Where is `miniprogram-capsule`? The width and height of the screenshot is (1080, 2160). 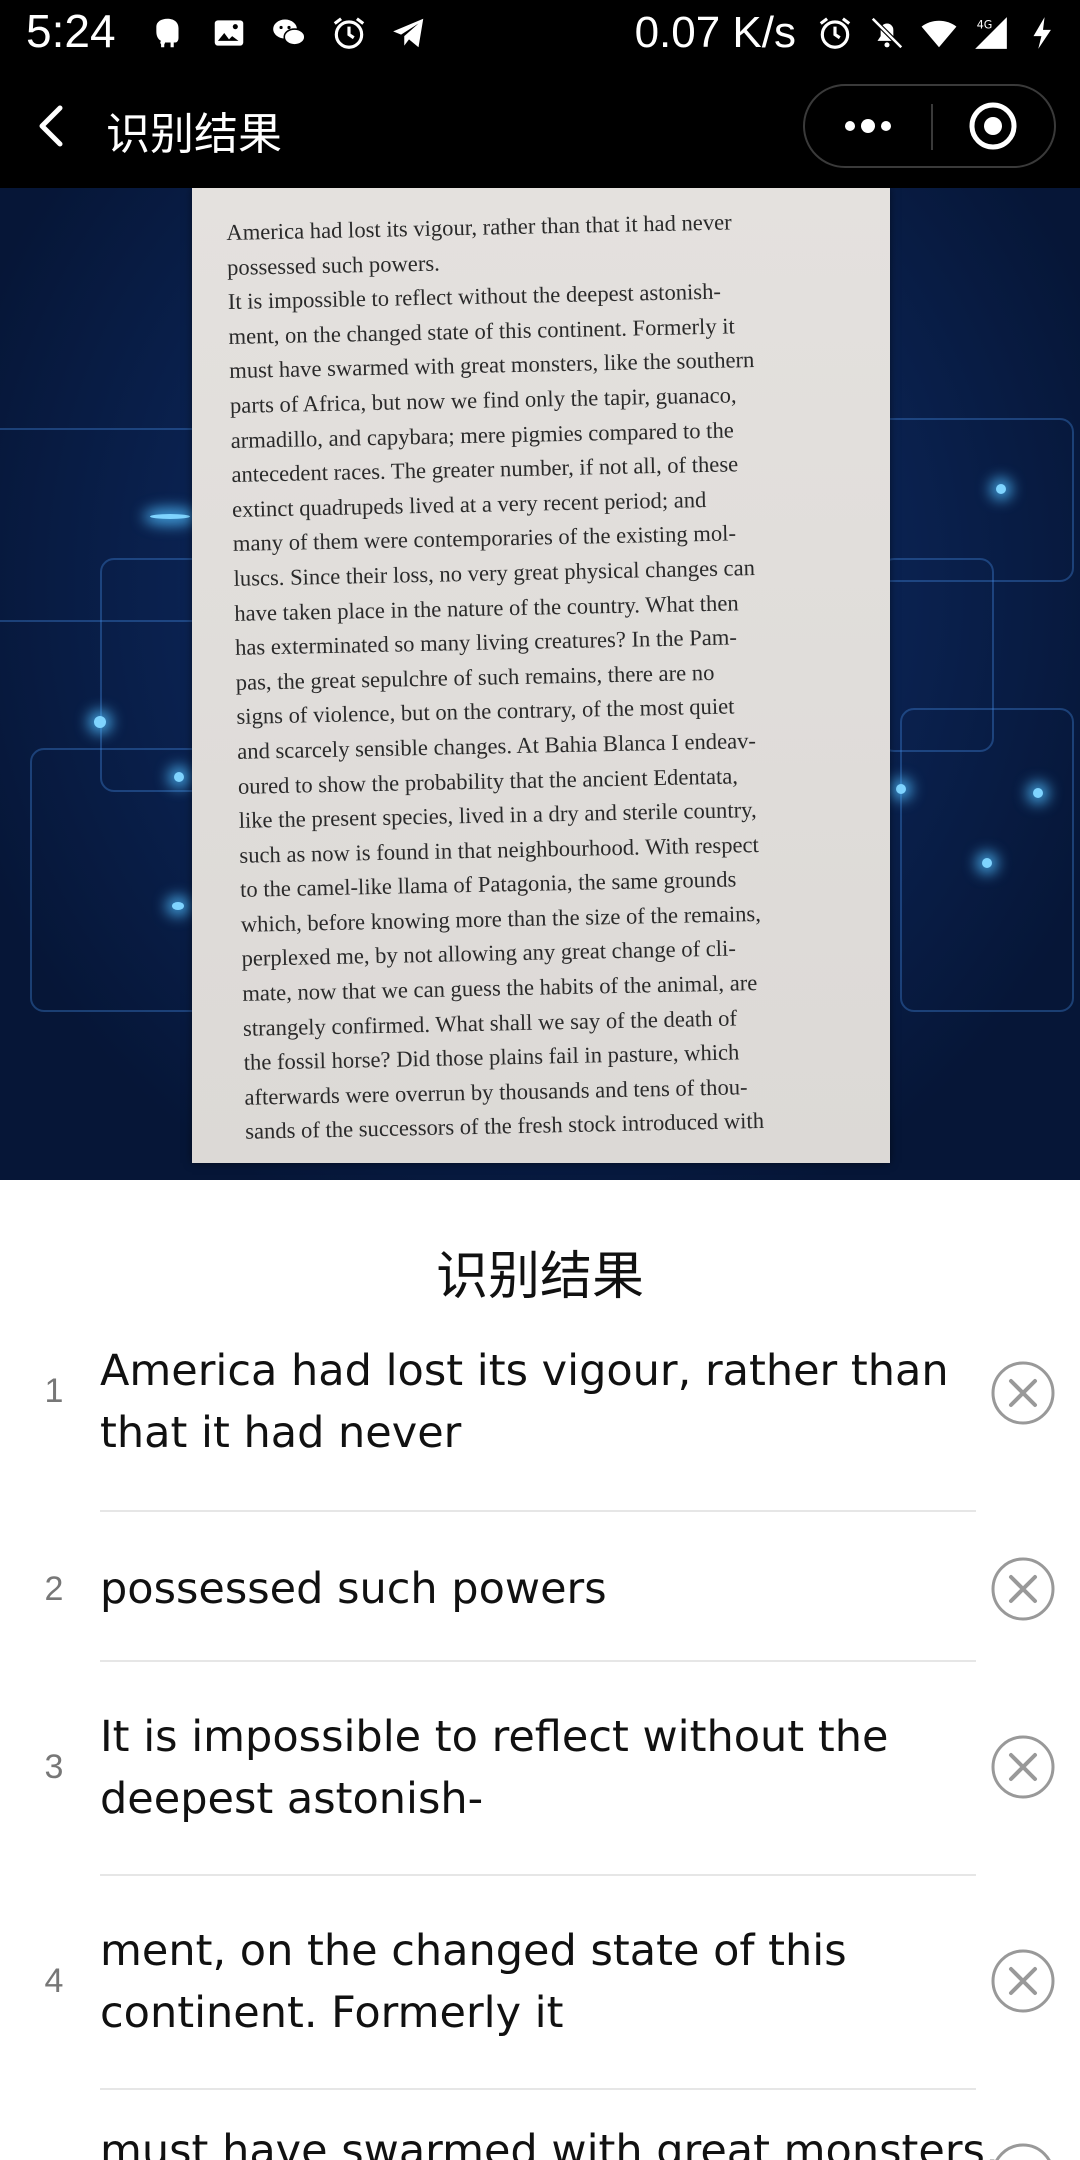
miniprogram-capsule is located at coordinates (929, 126).